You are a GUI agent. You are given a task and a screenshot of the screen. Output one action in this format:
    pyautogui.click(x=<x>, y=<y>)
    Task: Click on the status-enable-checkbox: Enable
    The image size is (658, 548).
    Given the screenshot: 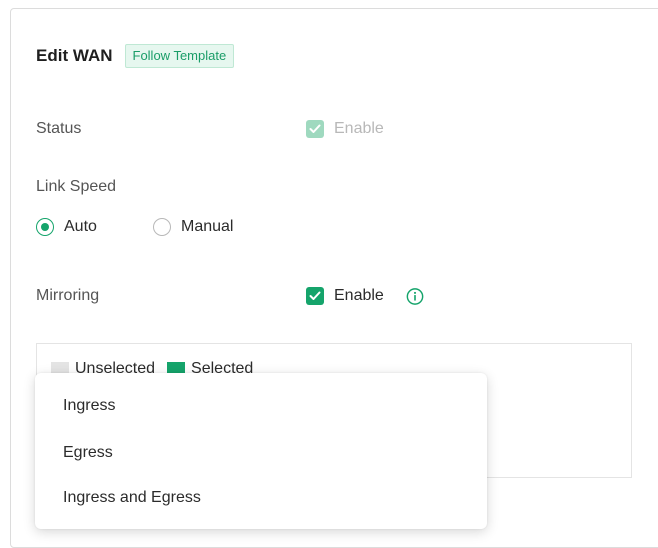 What is the action you would take?
    pyautogui.click(x=345, y=129)
    